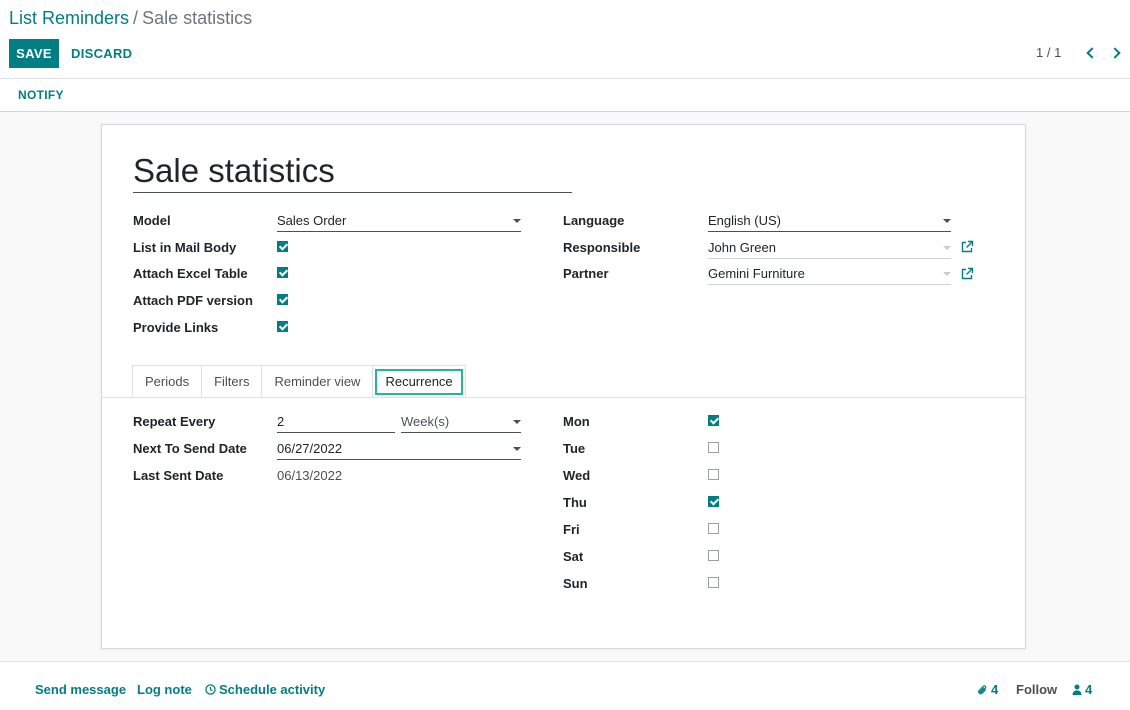 The height and width of the screenshot is (710, 1130). Describe the element at coordinates (282, 272) in the screenshot. I see `attach-excel-checkbox` at that location.